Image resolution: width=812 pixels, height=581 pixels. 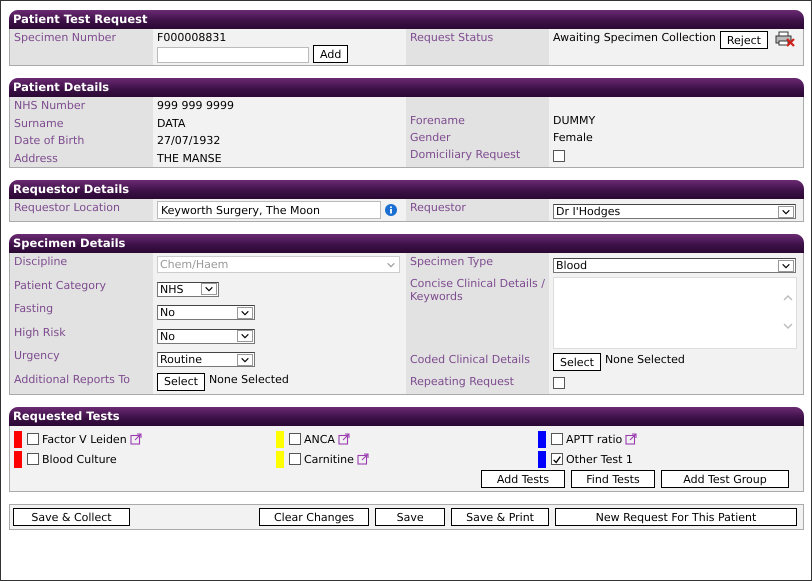 What do you see at coordinates (676, 517) in the screenshot?
I see `action-button: New Request For This Patient` at bounding box center [676, 517].